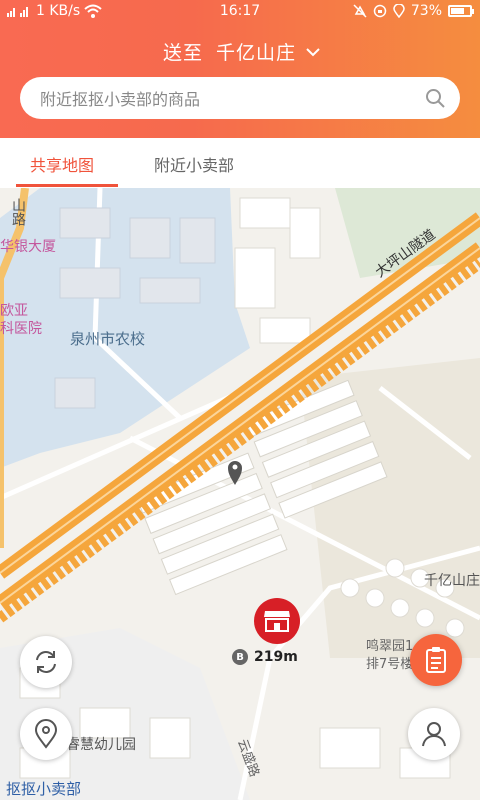 The image size is (480, 800). What do you see at coordinates (276, 657) in the screenshot?
I see `distance-value: 219m` at bounding box center [276, 657].